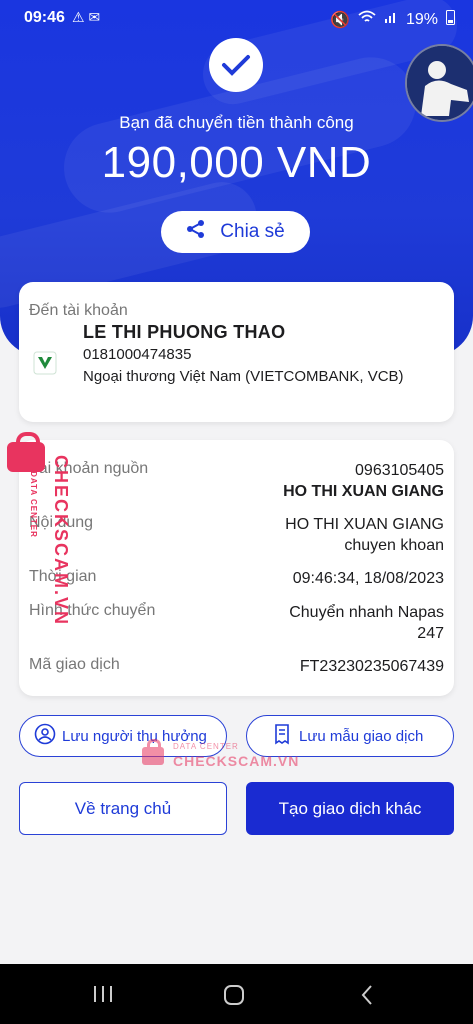 The image size is (473, 1024). What do you see at coordinates (367, 997) in the screenshot?
I see `back-icon` at bounding box center [367, 997].